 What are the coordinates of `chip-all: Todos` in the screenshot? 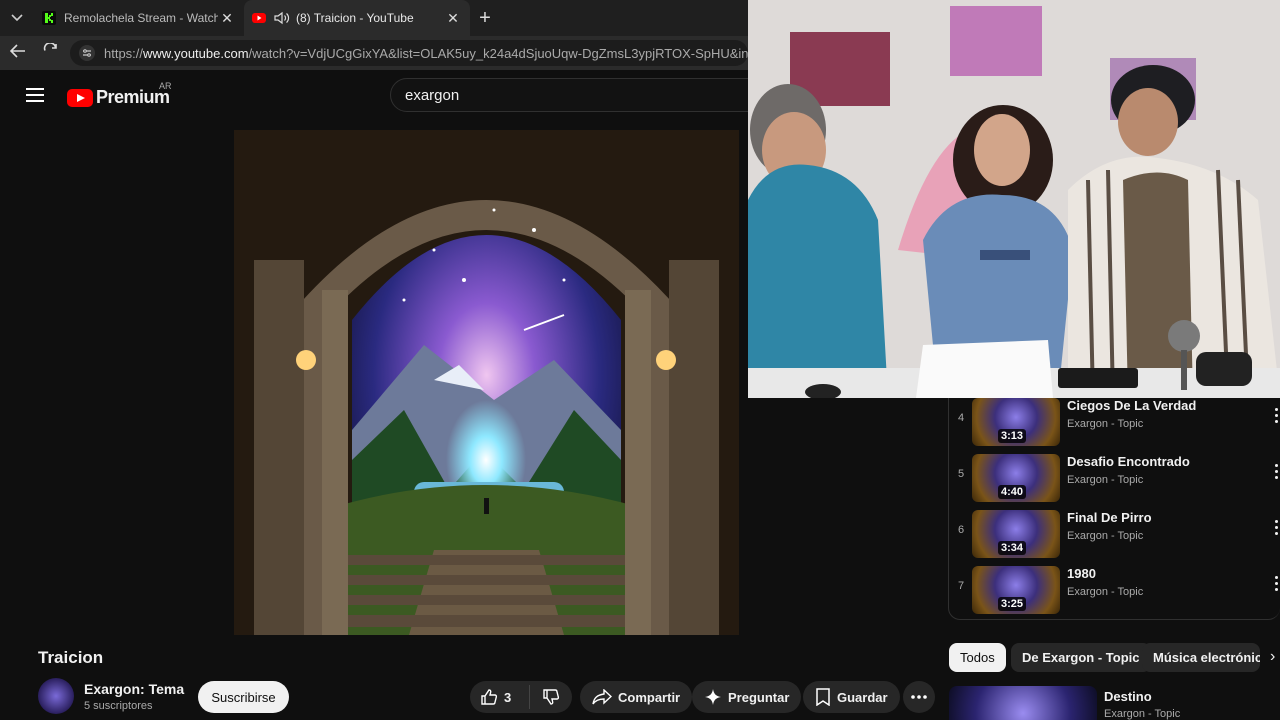 It's located at (977, 657).